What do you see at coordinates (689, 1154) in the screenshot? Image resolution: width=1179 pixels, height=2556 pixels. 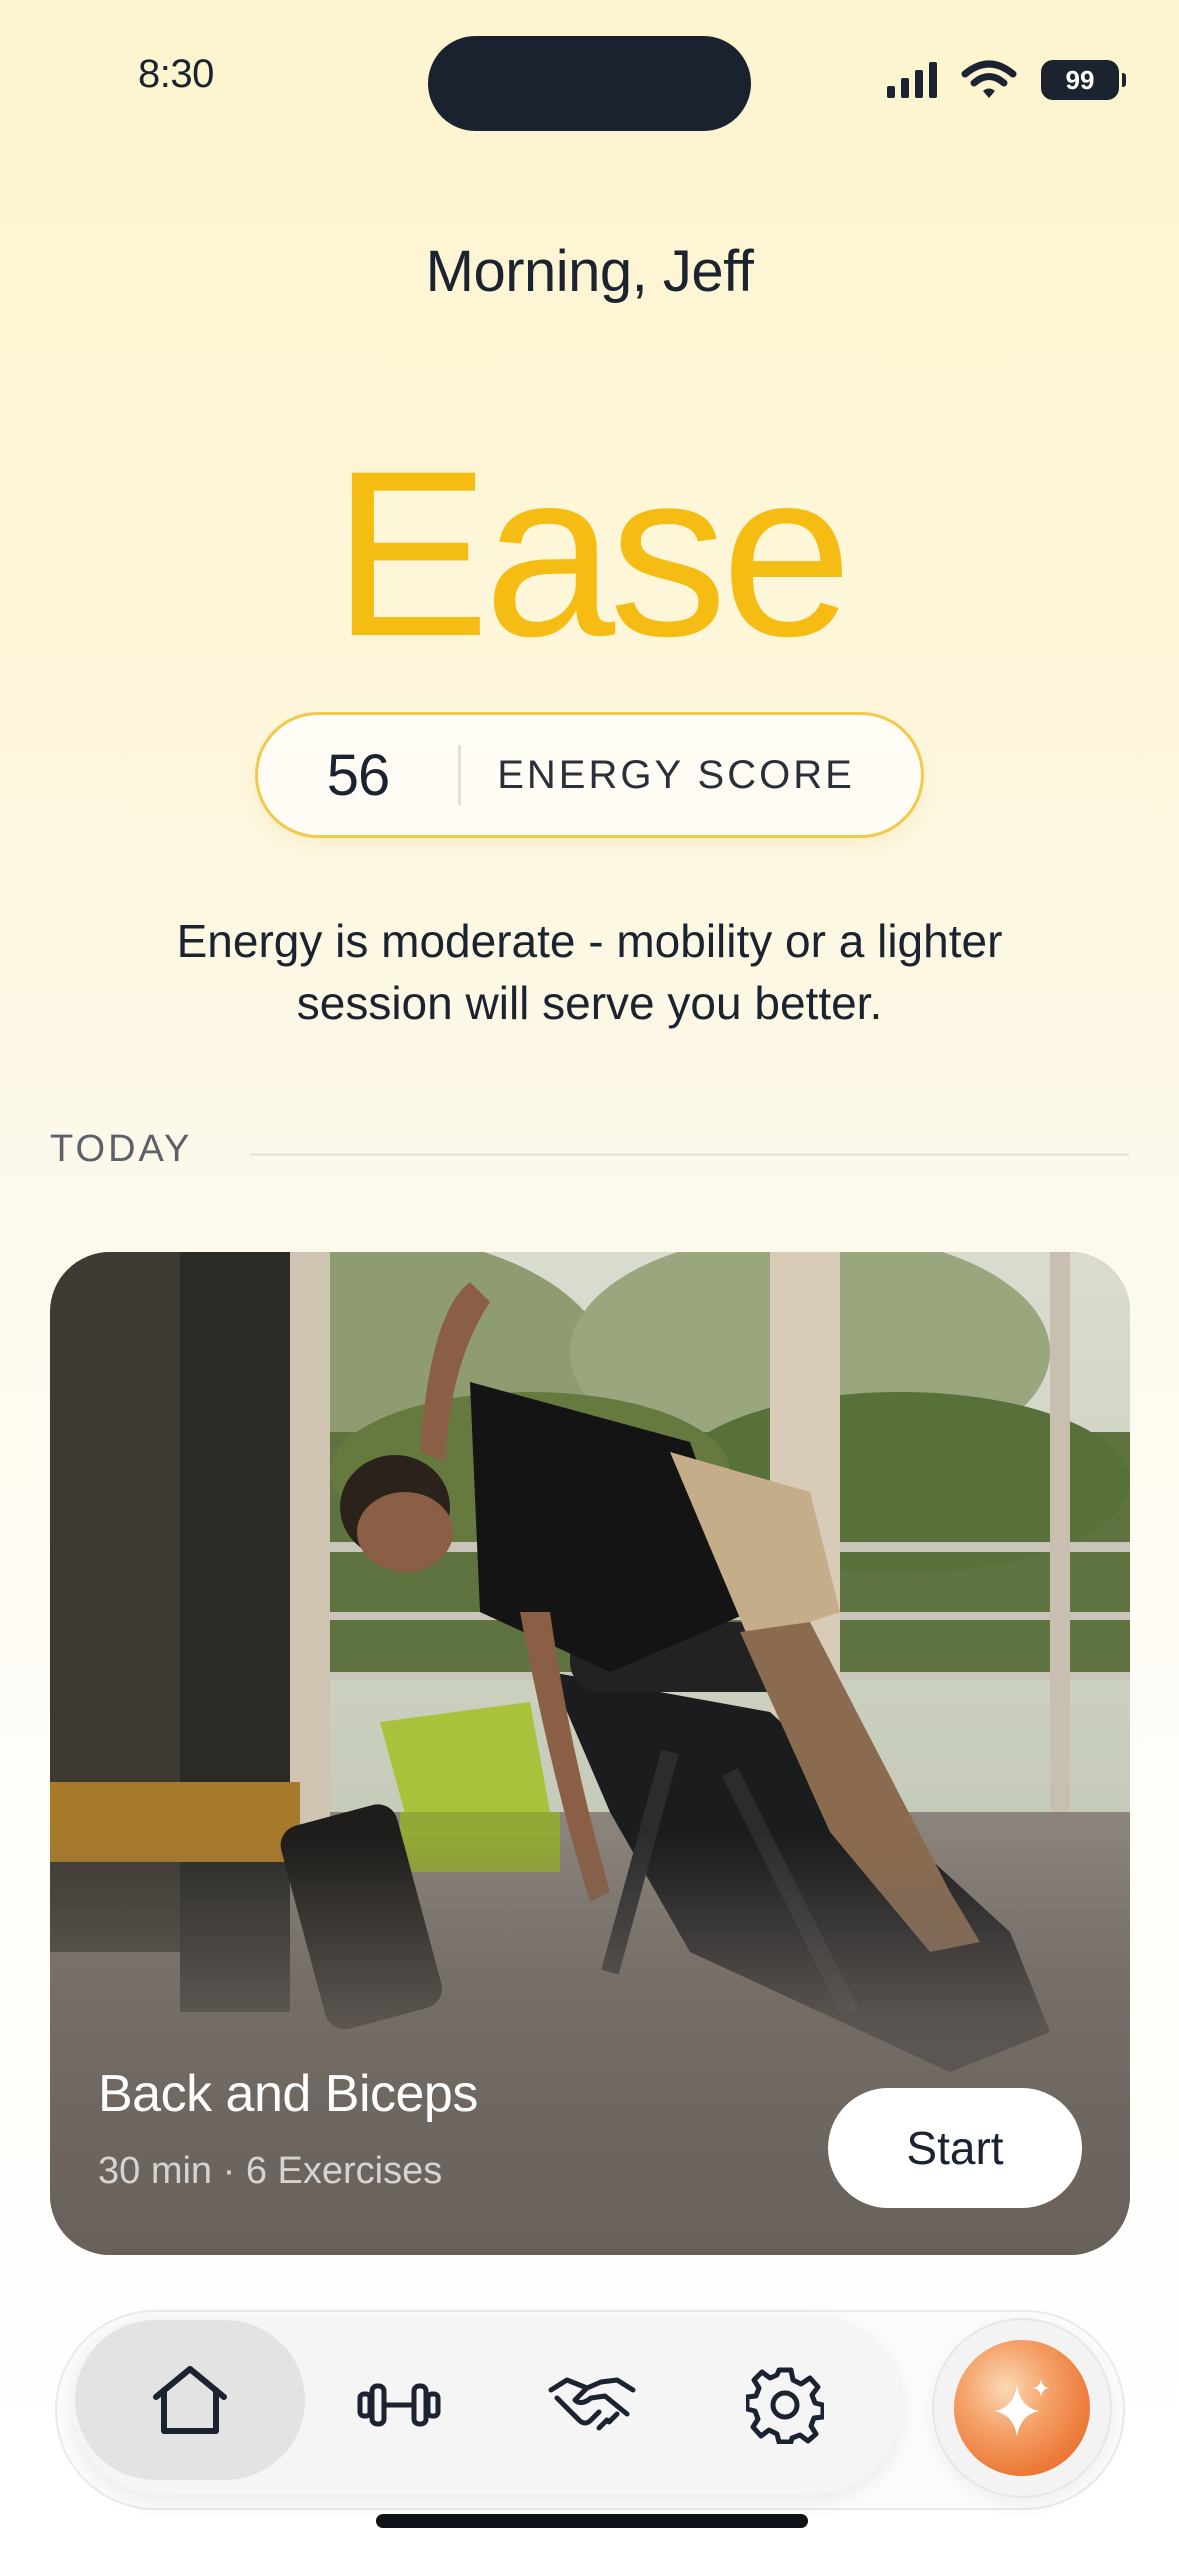 I see `section-divider` at bounding box center [689, 1154].